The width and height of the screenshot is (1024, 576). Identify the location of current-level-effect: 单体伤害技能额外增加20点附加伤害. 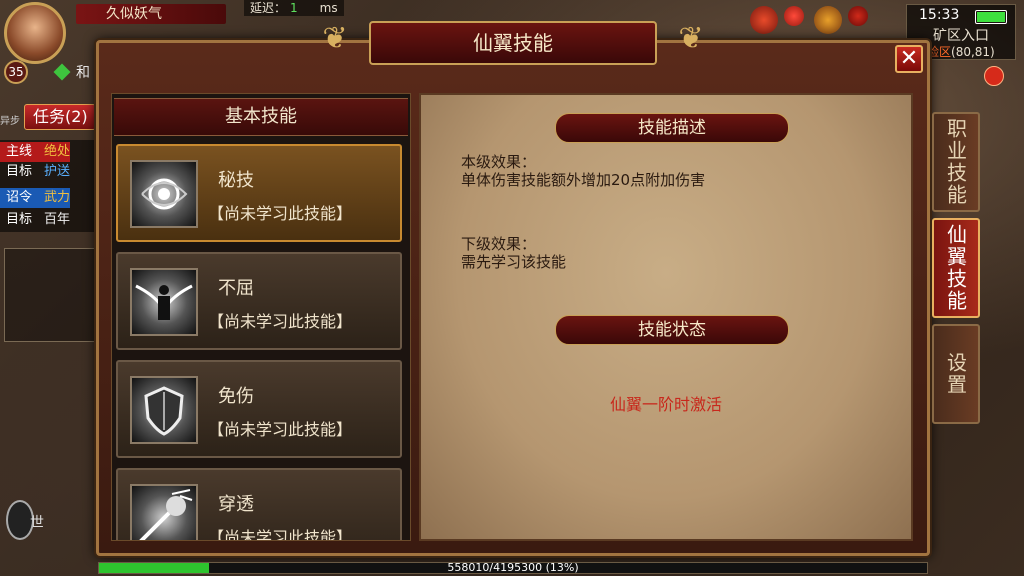
(583, 180).